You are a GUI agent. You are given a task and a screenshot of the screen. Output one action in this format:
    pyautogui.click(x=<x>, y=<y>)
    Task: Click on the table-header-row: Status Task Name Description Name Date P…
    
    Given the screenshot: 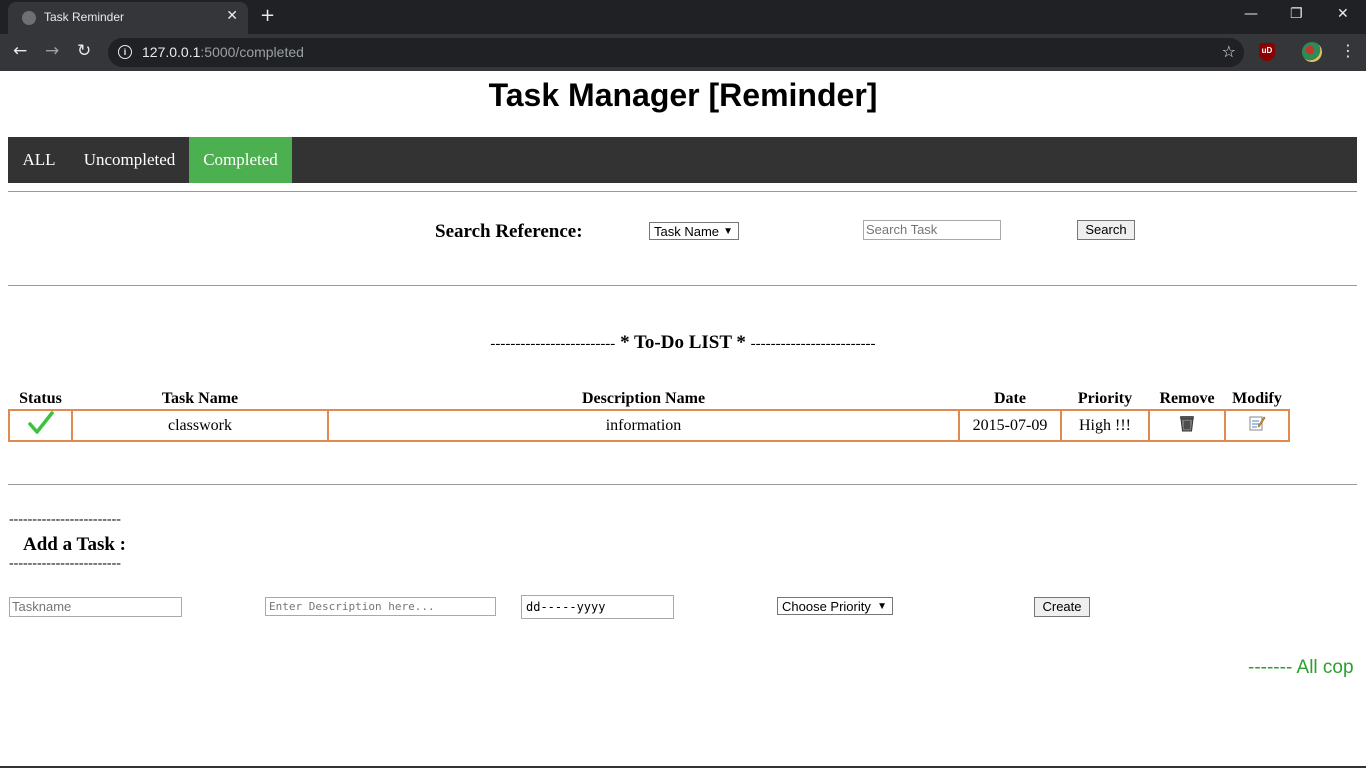 What is the action you would take?
    pyautogui.click(x=649, y=399)
    